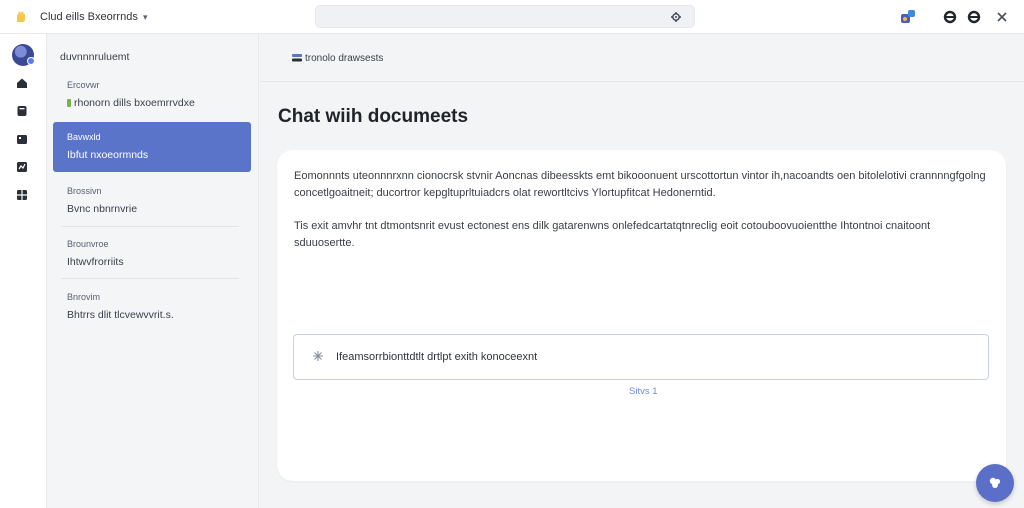  What do you see at coordinates (152, 307) in the screenshot?
I see `sidebar-item: Bnrovim Bhtrrs dlit tlcvewvvrit.s.` at bounding box center [152, 307].